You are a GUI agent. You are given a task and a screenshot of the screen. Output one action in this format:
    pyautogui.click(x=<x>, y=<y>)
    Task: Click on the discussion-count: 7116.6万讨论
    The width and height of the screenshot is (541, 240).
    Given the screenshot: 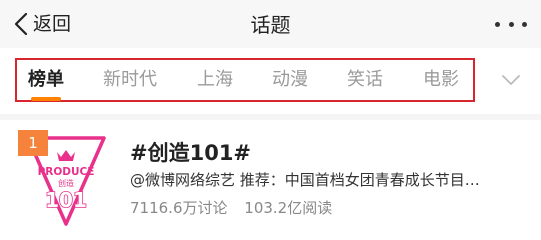 What is the action you would take?
    pyautogui.click(x=179, y=208)
    